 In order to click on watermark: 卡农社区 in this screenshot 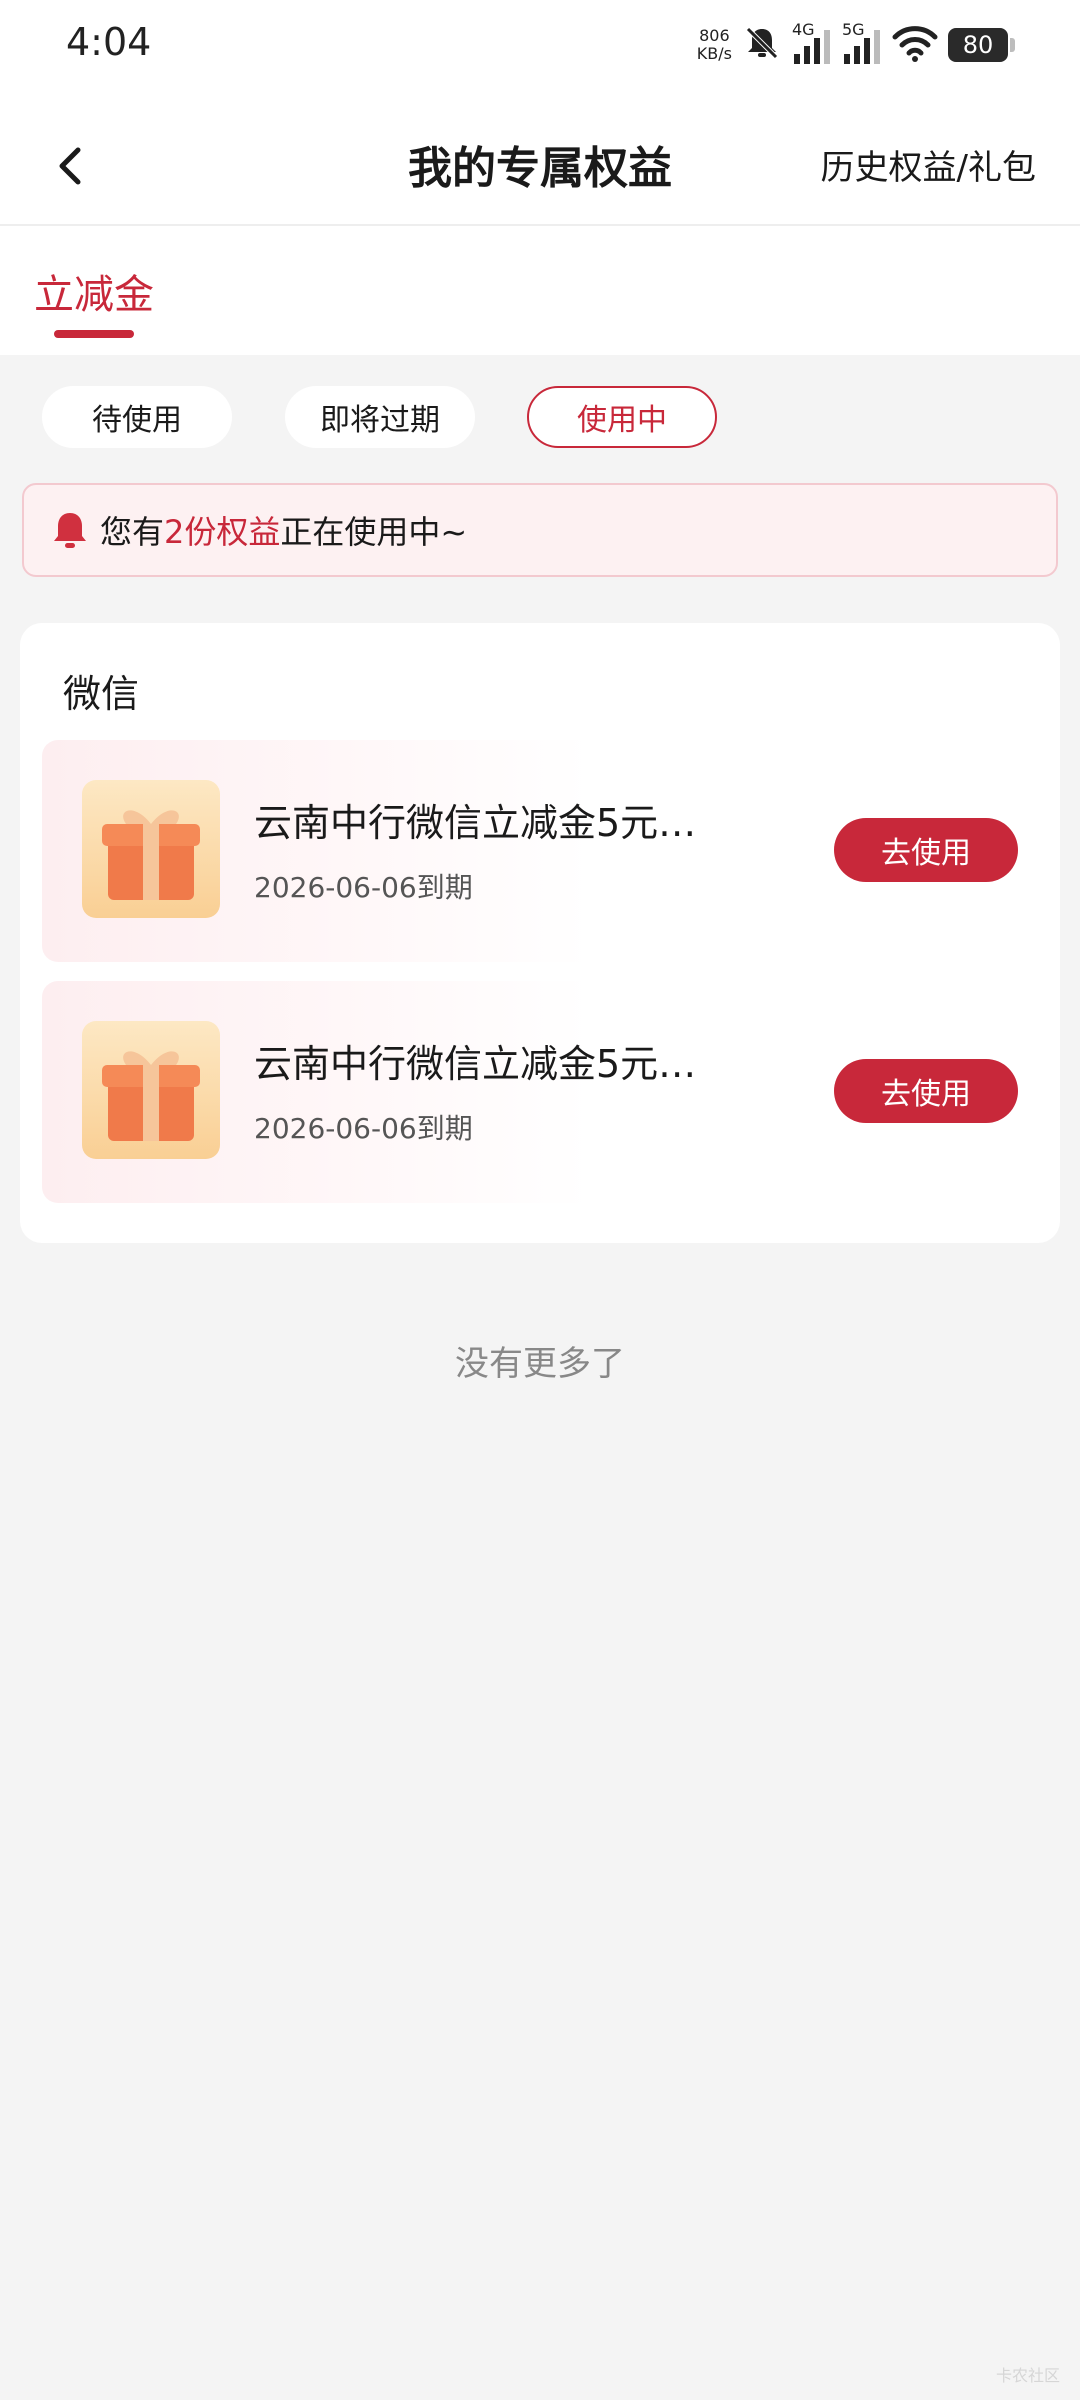, I will do `click(1027, 2375)`.